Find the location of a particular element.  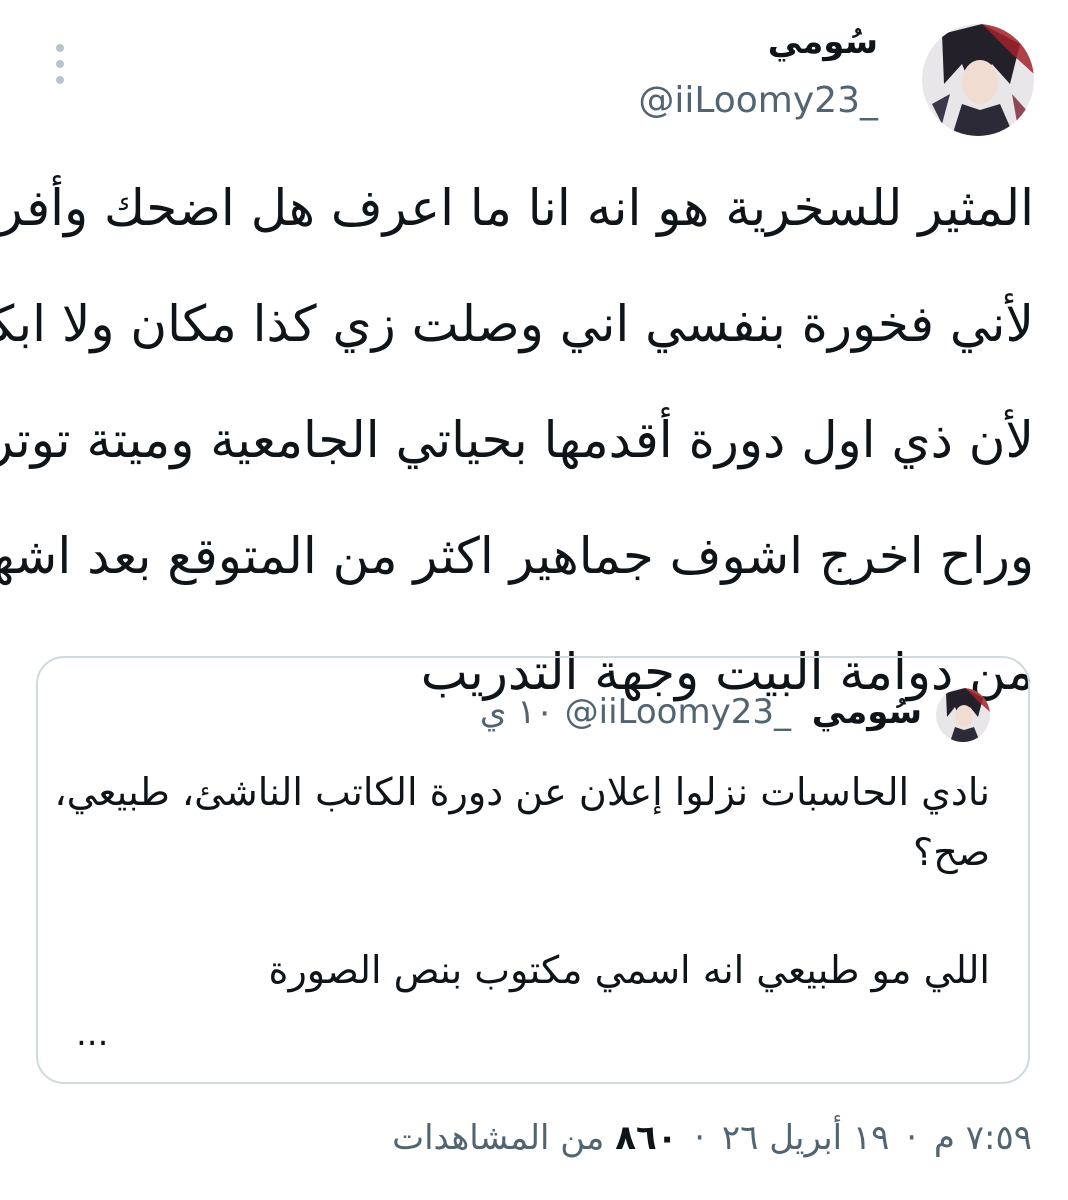

quoted-tweet-time: ١٠ ي is located at coordinates (516, 712).